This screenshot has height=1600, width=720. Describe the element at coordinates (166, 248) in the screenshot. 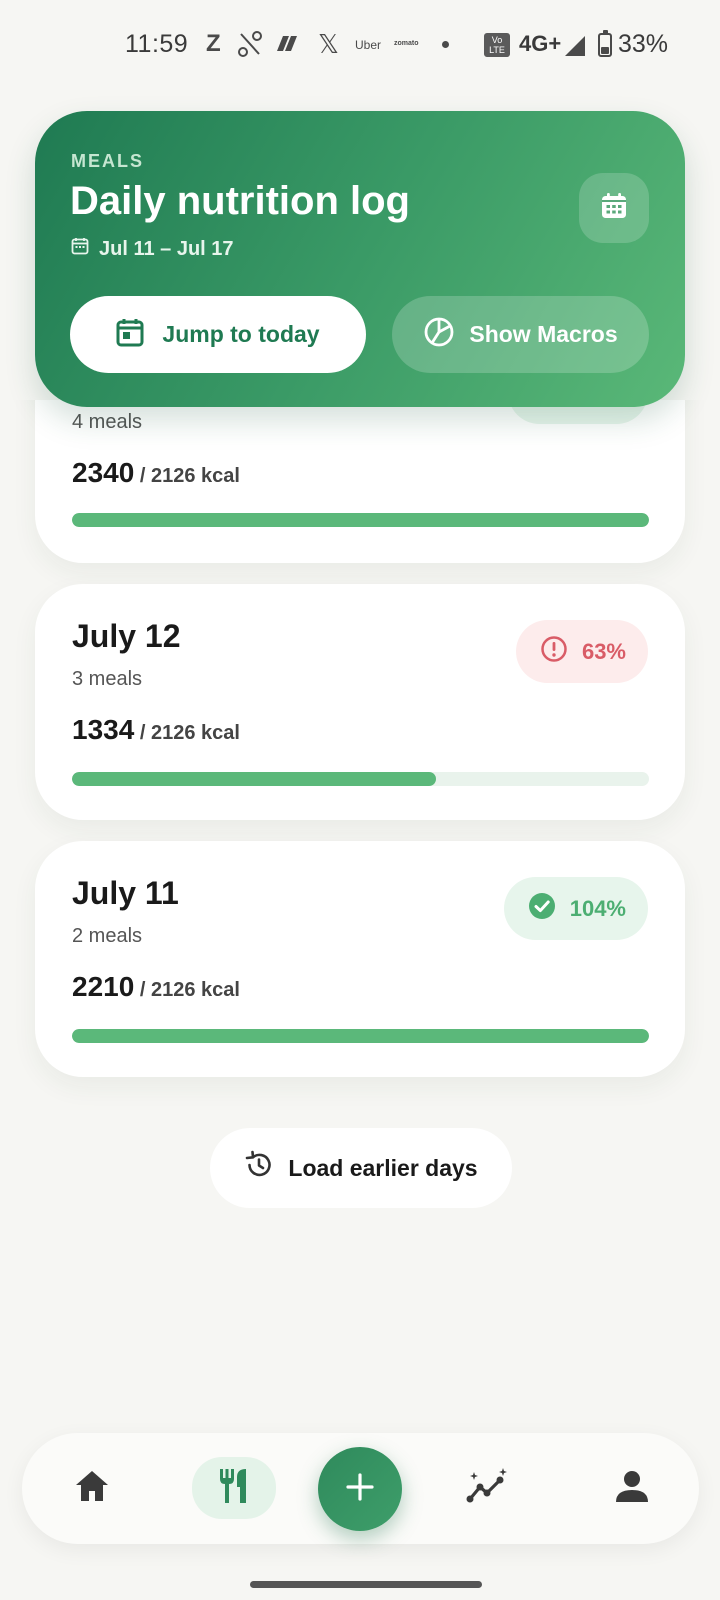

I see `date-range-text: Jul 11 – Jul 17` at that location.